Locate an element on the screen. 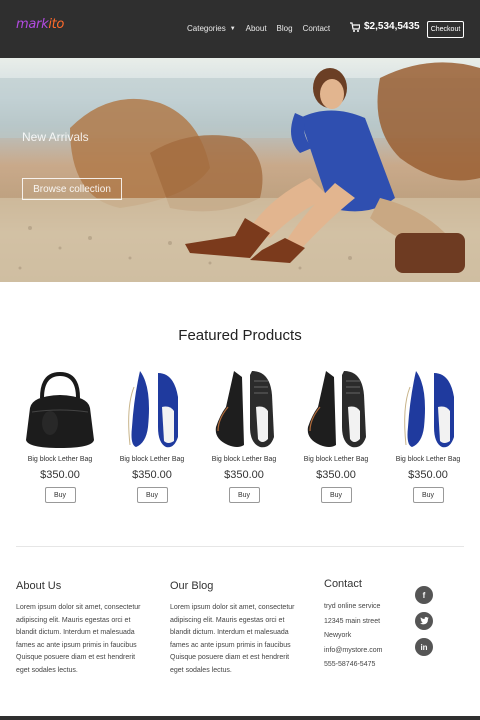 The height and width of the screenshot is (720, 480). about-line: Quisque posuere diam et est hendrerit is located at coordinates (76, 657).